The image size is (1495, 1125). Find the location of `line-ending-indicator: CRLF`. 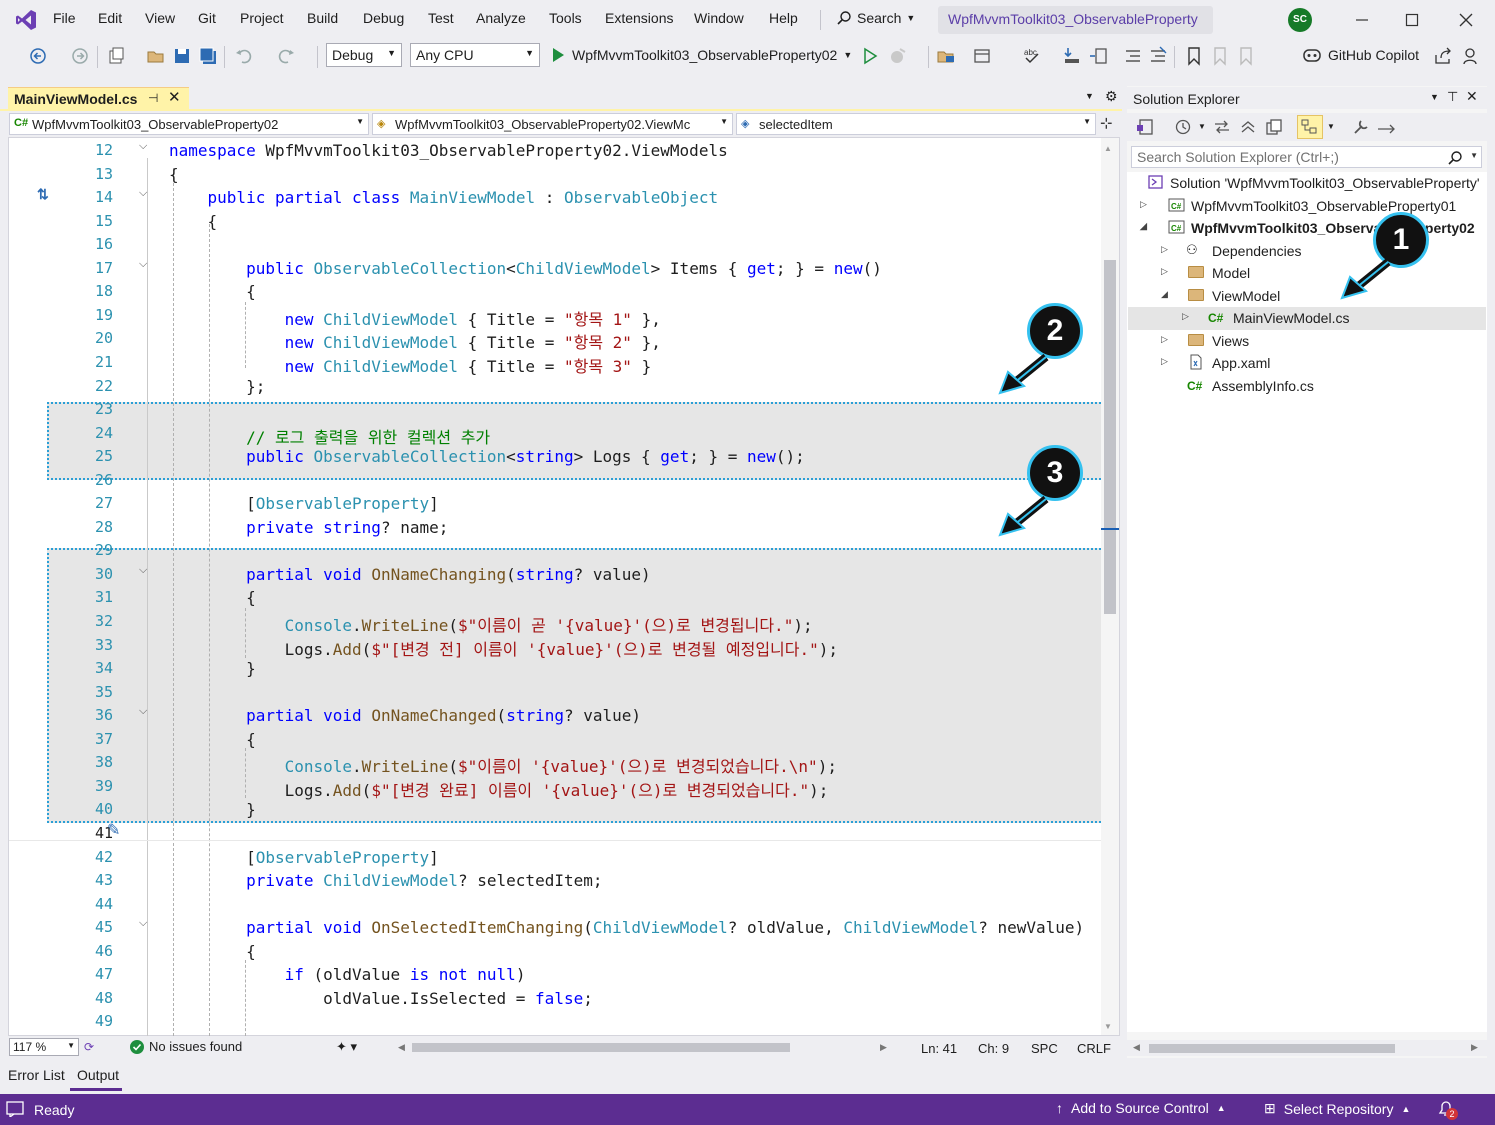

line-ending-indicator: CRLF is located at coordinates (1094, 1048).